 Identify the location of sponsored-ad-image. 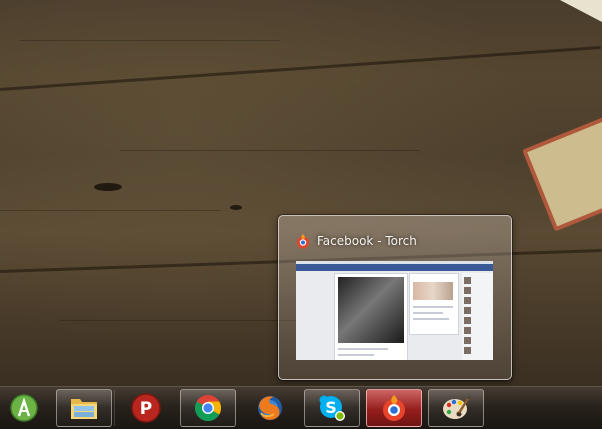
(433, 291).